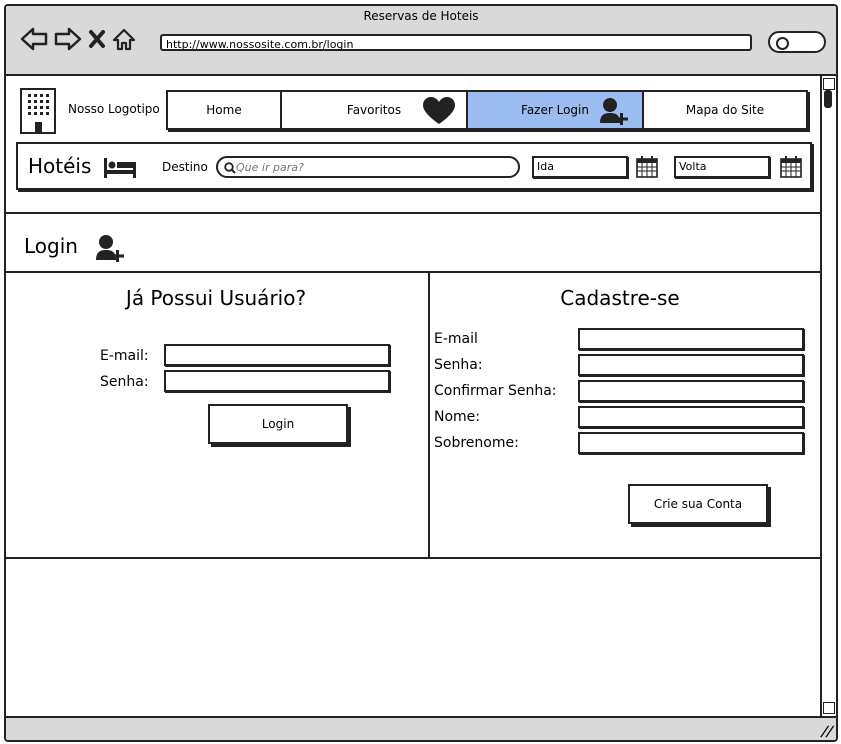 The height and width of the screenshot is (744, 841). I want to click on page-title: Login, so click(51, 246).